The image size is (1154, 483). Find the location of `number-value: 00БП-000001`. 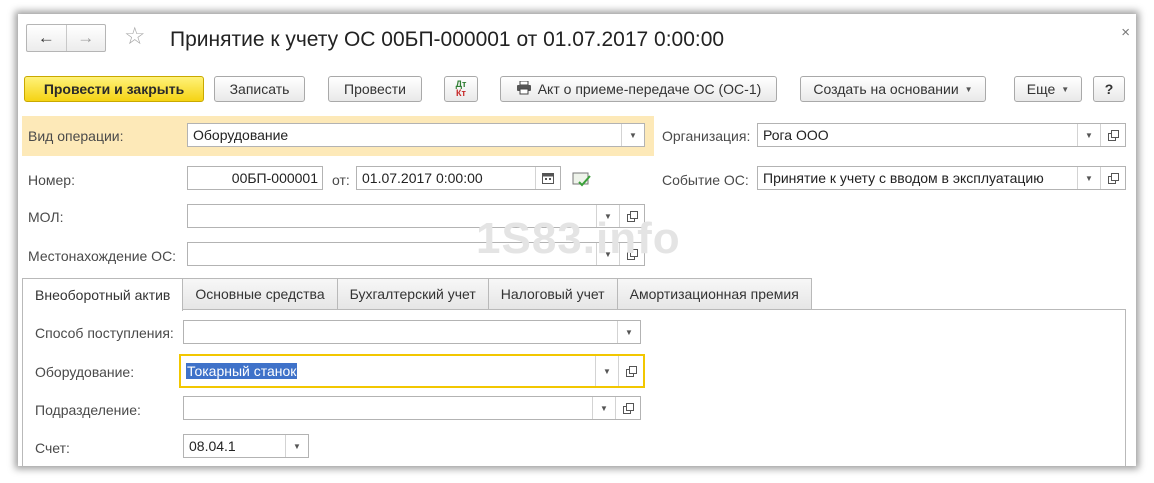

number-value: 00БП-000001 is located at coordinates (274, 178).